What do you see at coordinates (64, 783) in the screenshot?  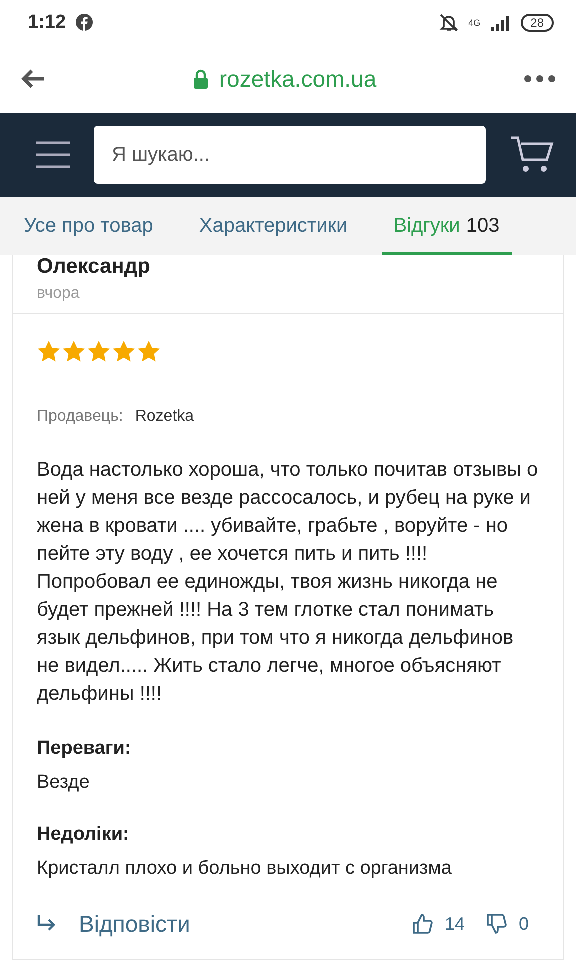 I see `pros-text: Везде` at bounding box center [64, 783].